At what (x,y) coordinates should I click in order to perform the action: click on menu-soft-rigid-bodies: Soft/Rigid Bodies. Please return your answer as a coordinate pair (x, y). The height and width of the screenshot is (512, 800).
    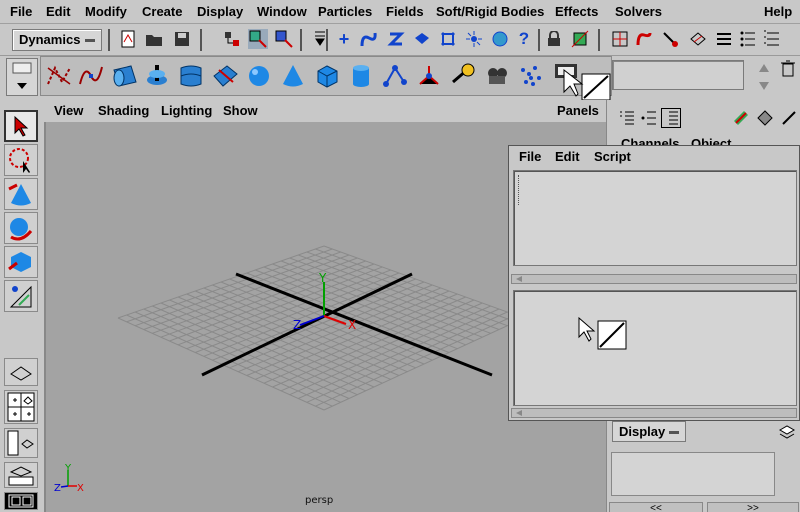
    Looking at the image, I should click on (490, 11).